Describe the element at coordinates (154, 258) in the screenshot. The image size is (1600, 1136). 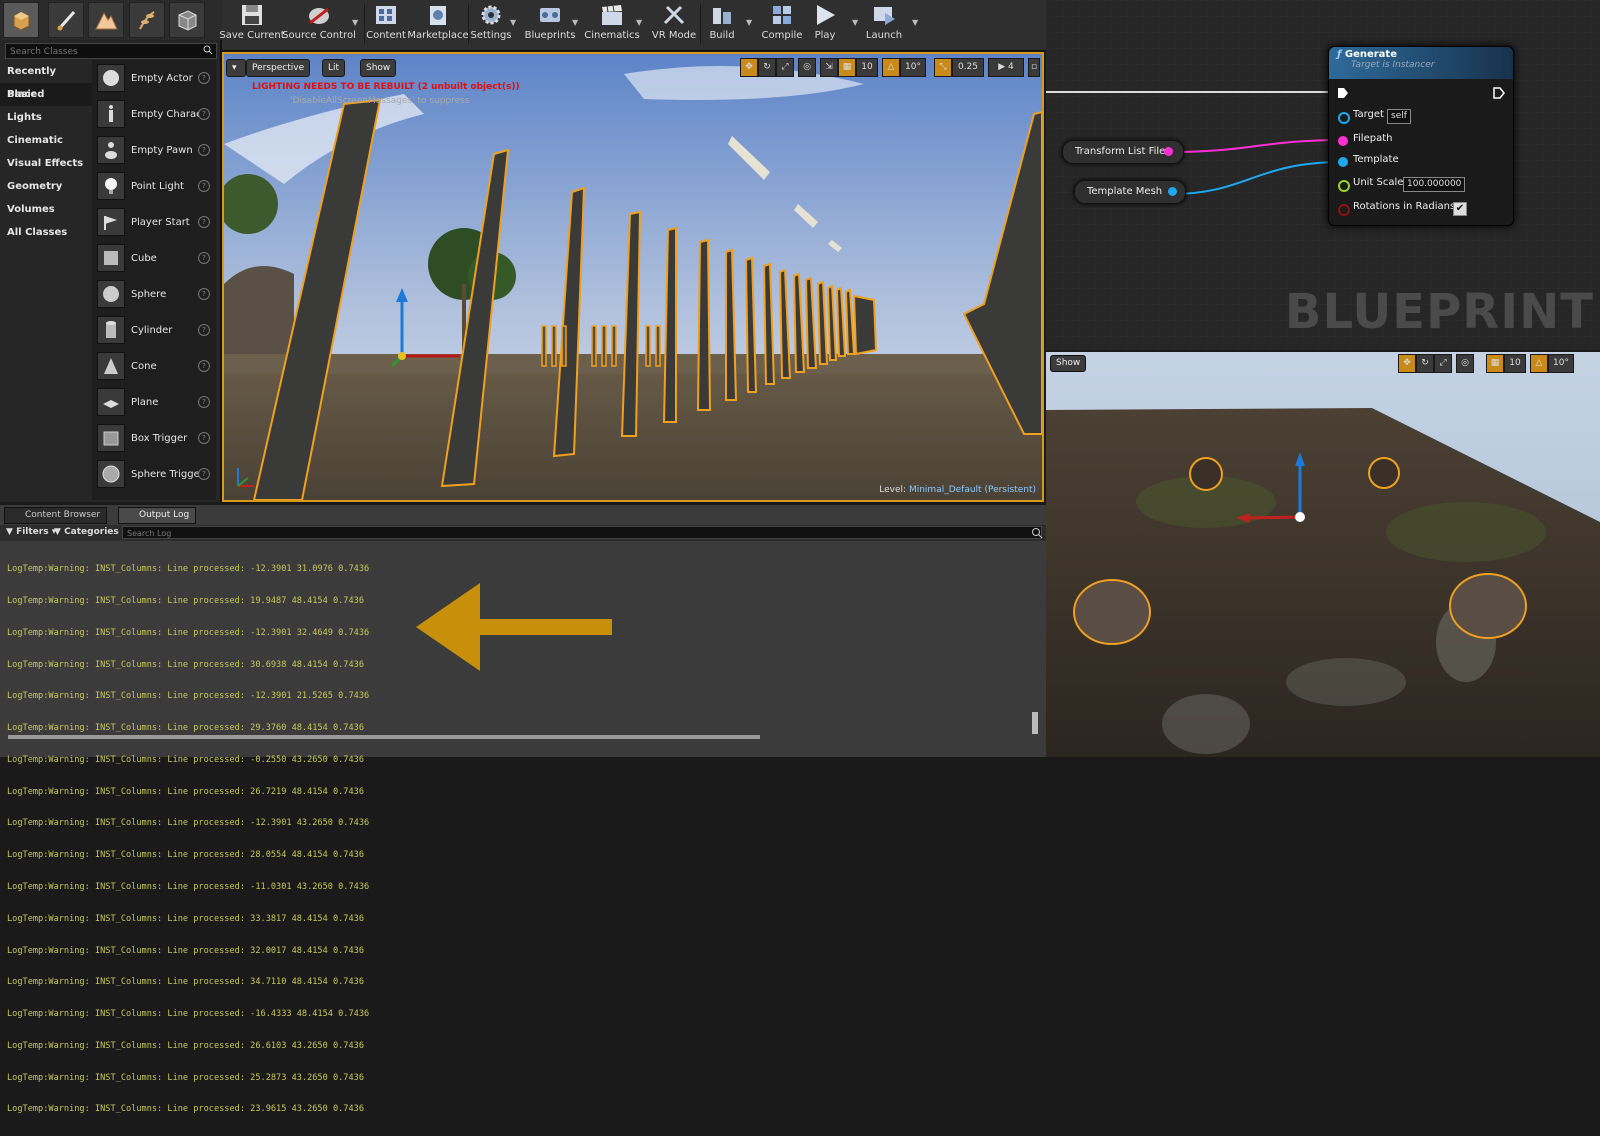
I see `class-item-cube: Cube?` at that location.